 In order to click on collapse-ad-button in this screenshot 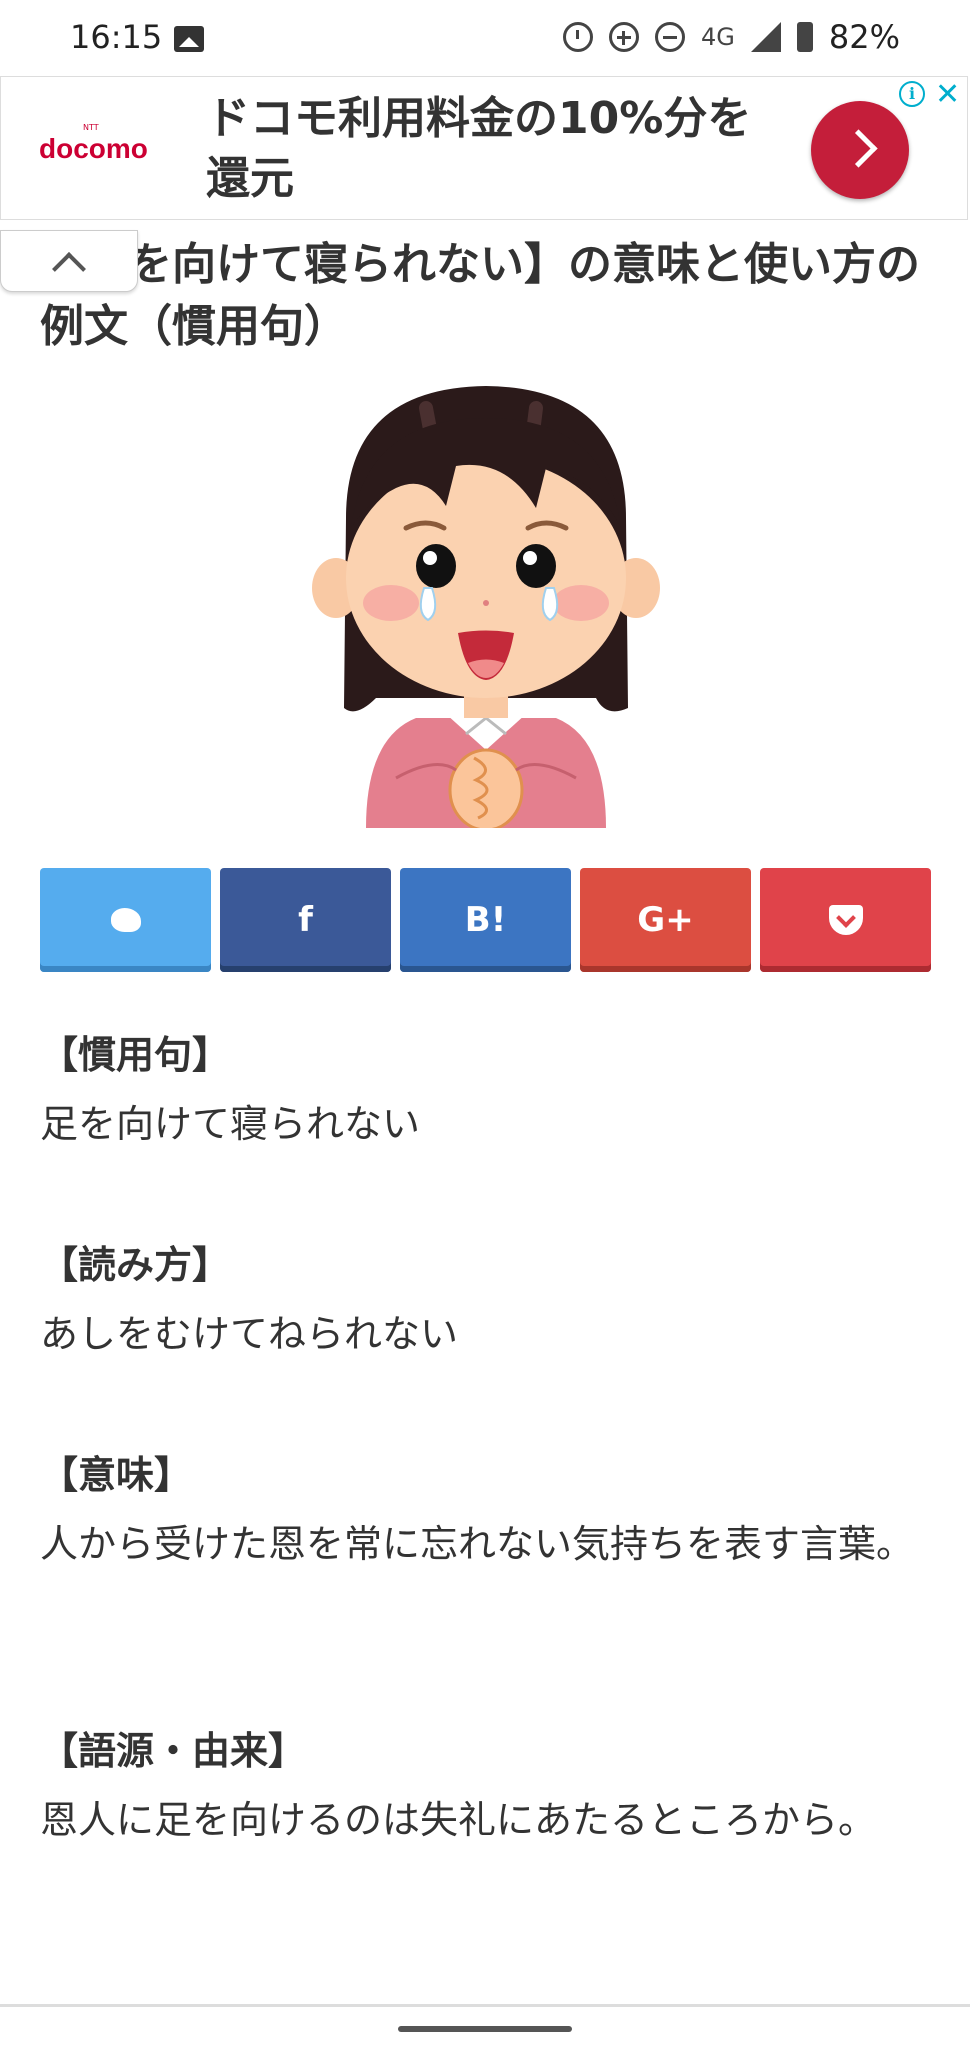, I will do `click(69, 261)`.